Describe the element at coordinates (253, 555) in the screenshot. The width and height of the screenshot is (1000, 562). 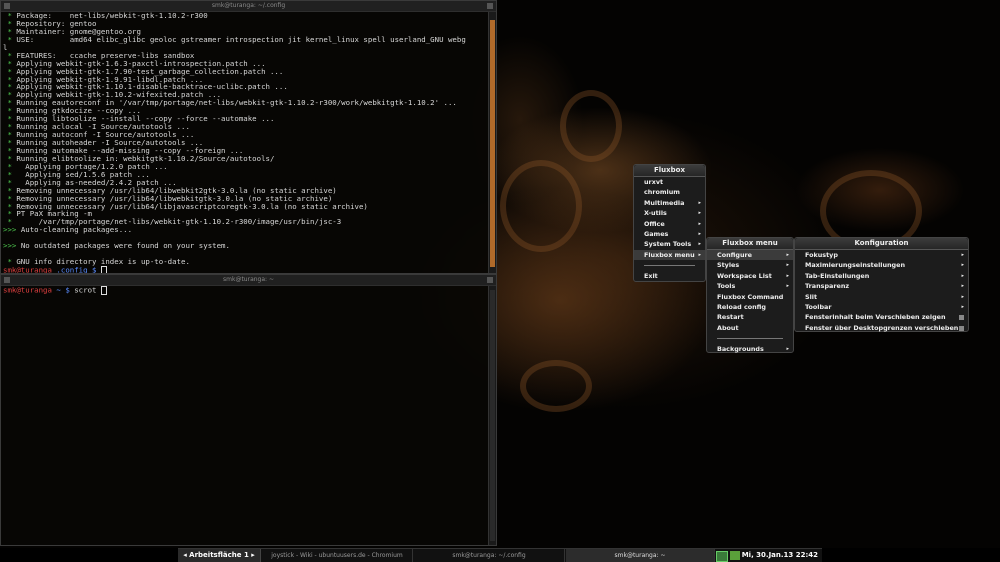
I see `next-workspace-icon: ▸` at that location.